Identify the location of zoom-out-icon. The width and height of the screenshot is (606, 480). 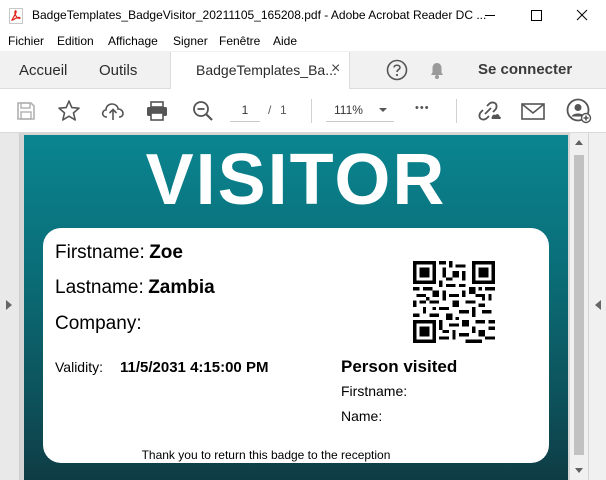
(203, 111).